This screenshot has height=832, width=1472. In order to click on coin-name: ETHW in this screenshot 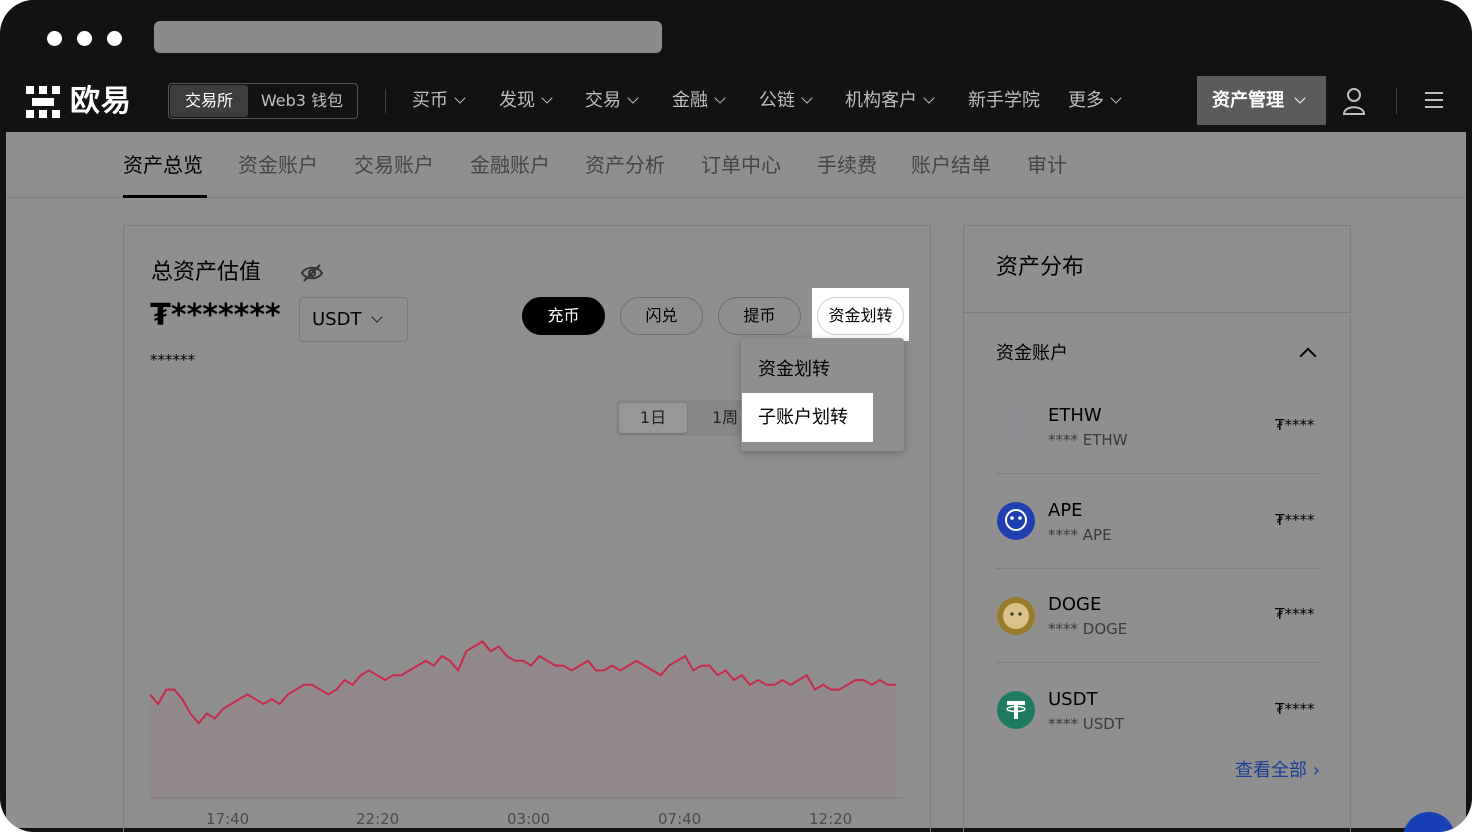, I will do `click(1075, 415)`.